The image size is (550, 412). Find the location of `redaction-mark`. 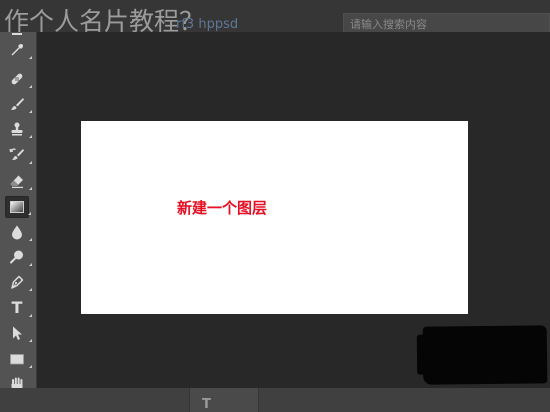

redaction-mark is located at coordinates (485, 355).